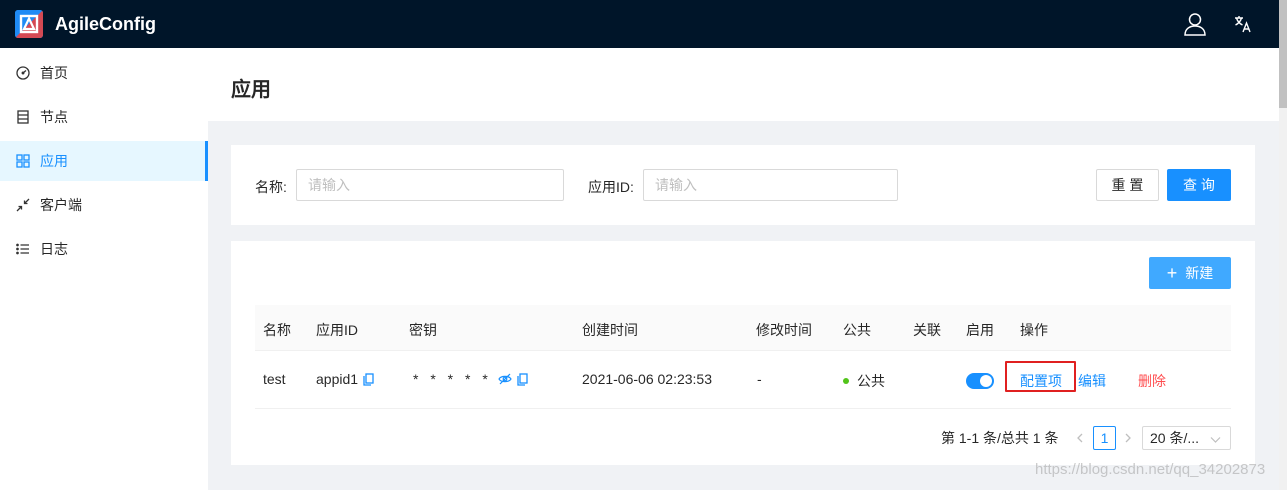  What do you see at coordinates (452, 379) in the screenshot?
I see `secret-masked-text: * * * * *` at bounding box center [452, 379].